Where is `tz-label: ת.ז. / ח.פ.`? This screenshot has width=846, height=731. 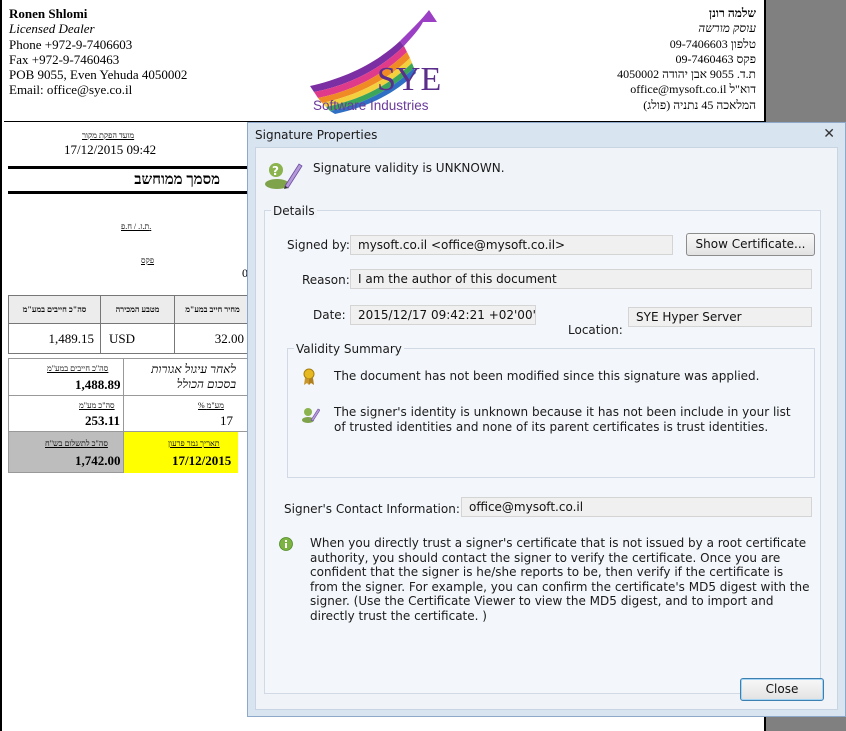 tz-label: ת.ז. / ח.פ. is located at coordinates (136, 226).